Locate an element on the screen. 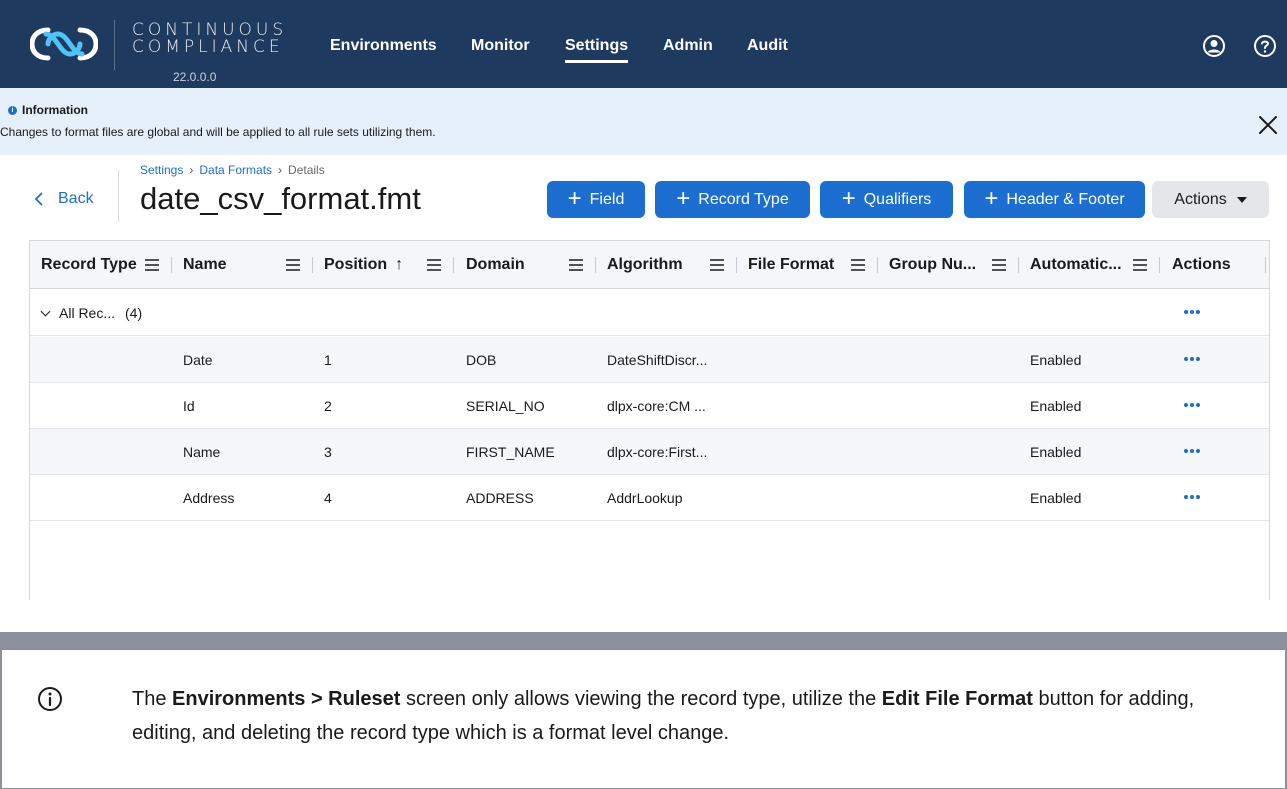 The width and height of the screenshot is (1287, 789). cell-position: 1 is located at coordinates (328, 360).